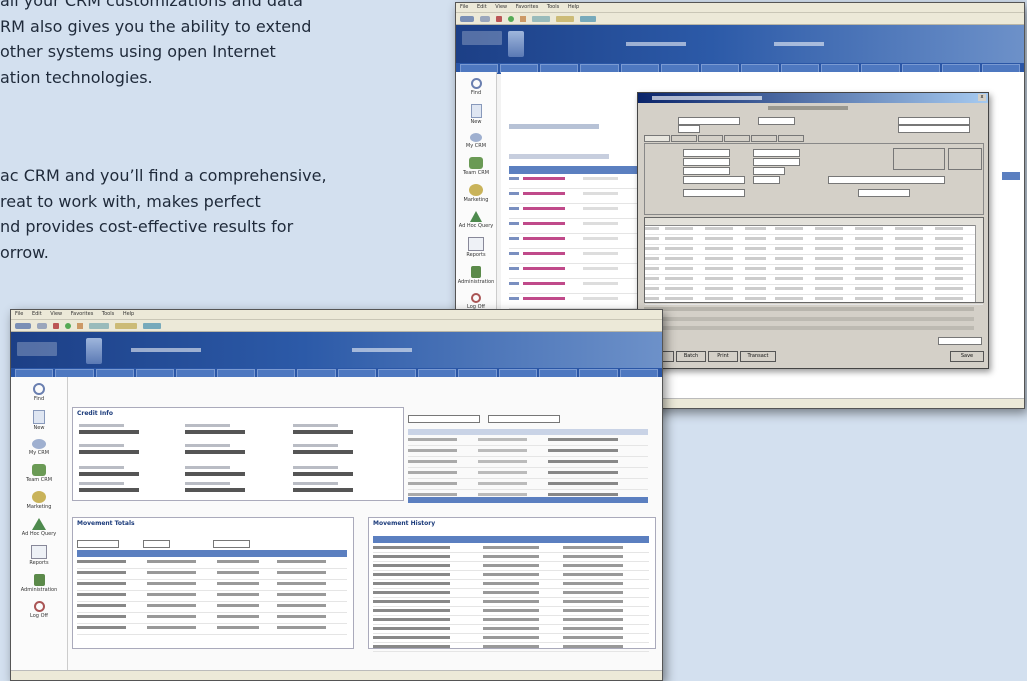 Image resolution: width=1027 pixels, height=681 pixels. I want to click on order-date-field, so click(776, 121).